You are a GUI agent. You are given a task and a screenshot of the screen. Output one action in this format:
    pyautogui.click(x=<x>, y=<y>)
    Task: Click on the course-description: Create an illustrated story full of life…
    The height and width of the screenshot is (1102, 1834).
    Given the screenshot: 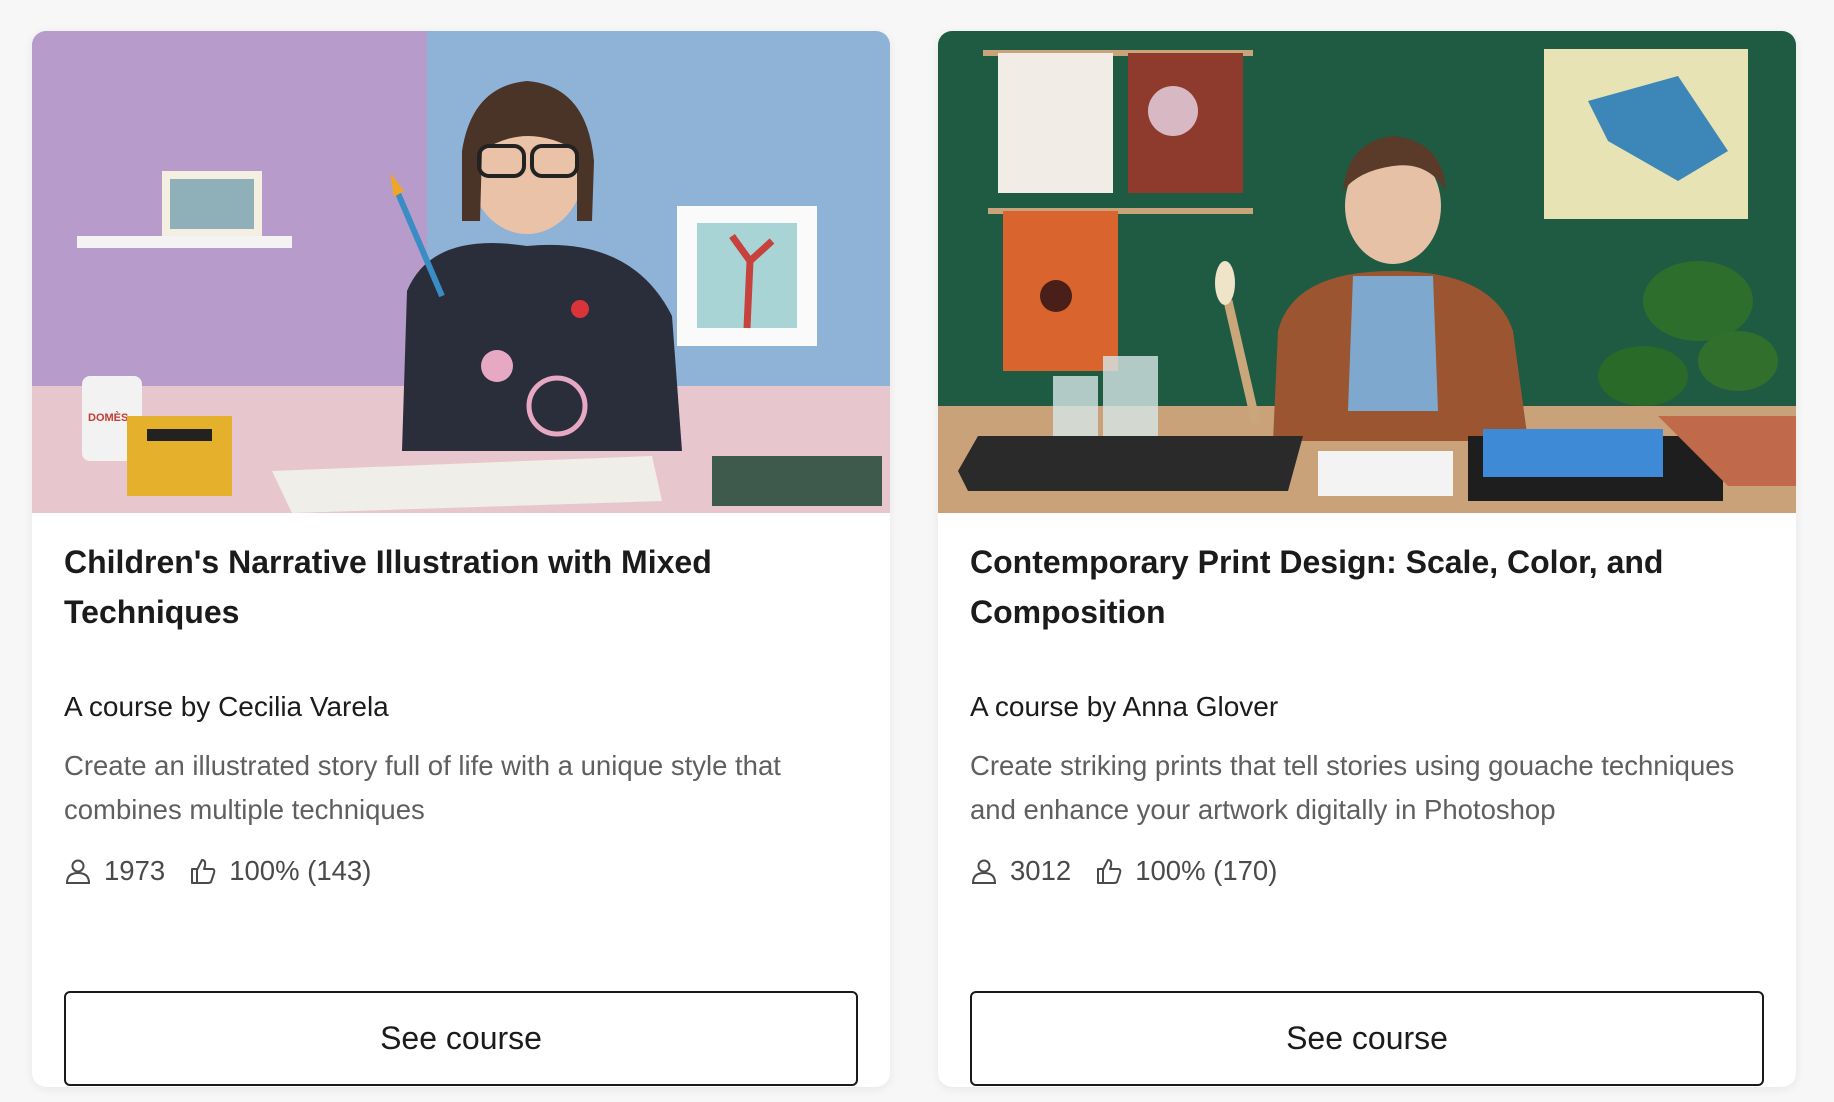 What is the action you would take?
    pyautogui.click(x=422, y=787)
    